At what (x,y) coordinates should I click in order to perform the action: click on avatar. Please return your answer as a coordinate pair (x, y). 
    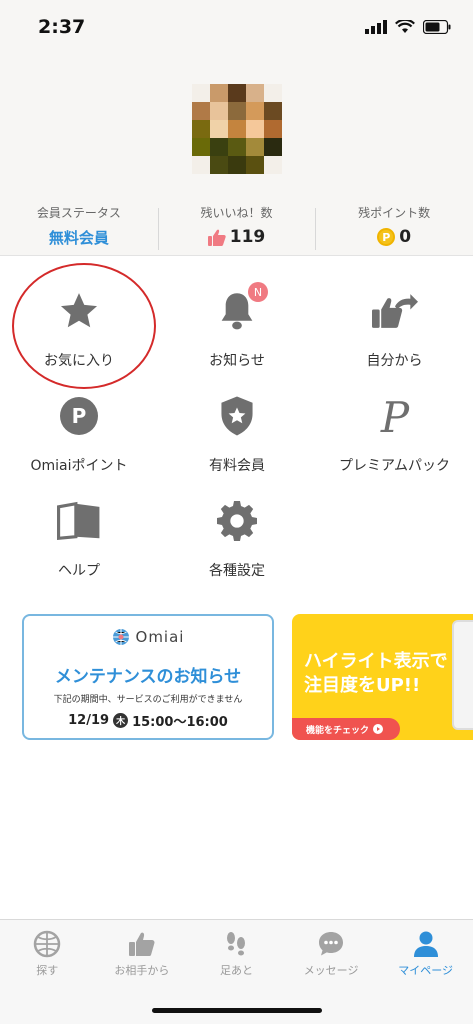
    Looking at the image, I should click on (237, 129).